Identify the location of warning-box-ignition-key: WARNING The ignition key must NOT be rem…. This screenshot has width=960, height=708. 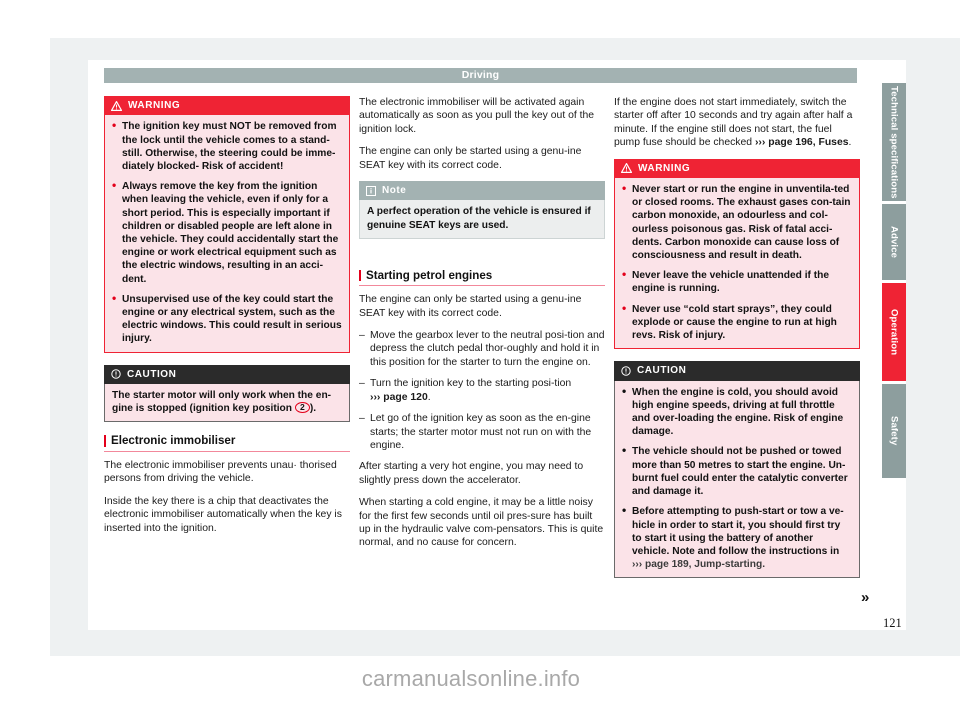
(227, 224).